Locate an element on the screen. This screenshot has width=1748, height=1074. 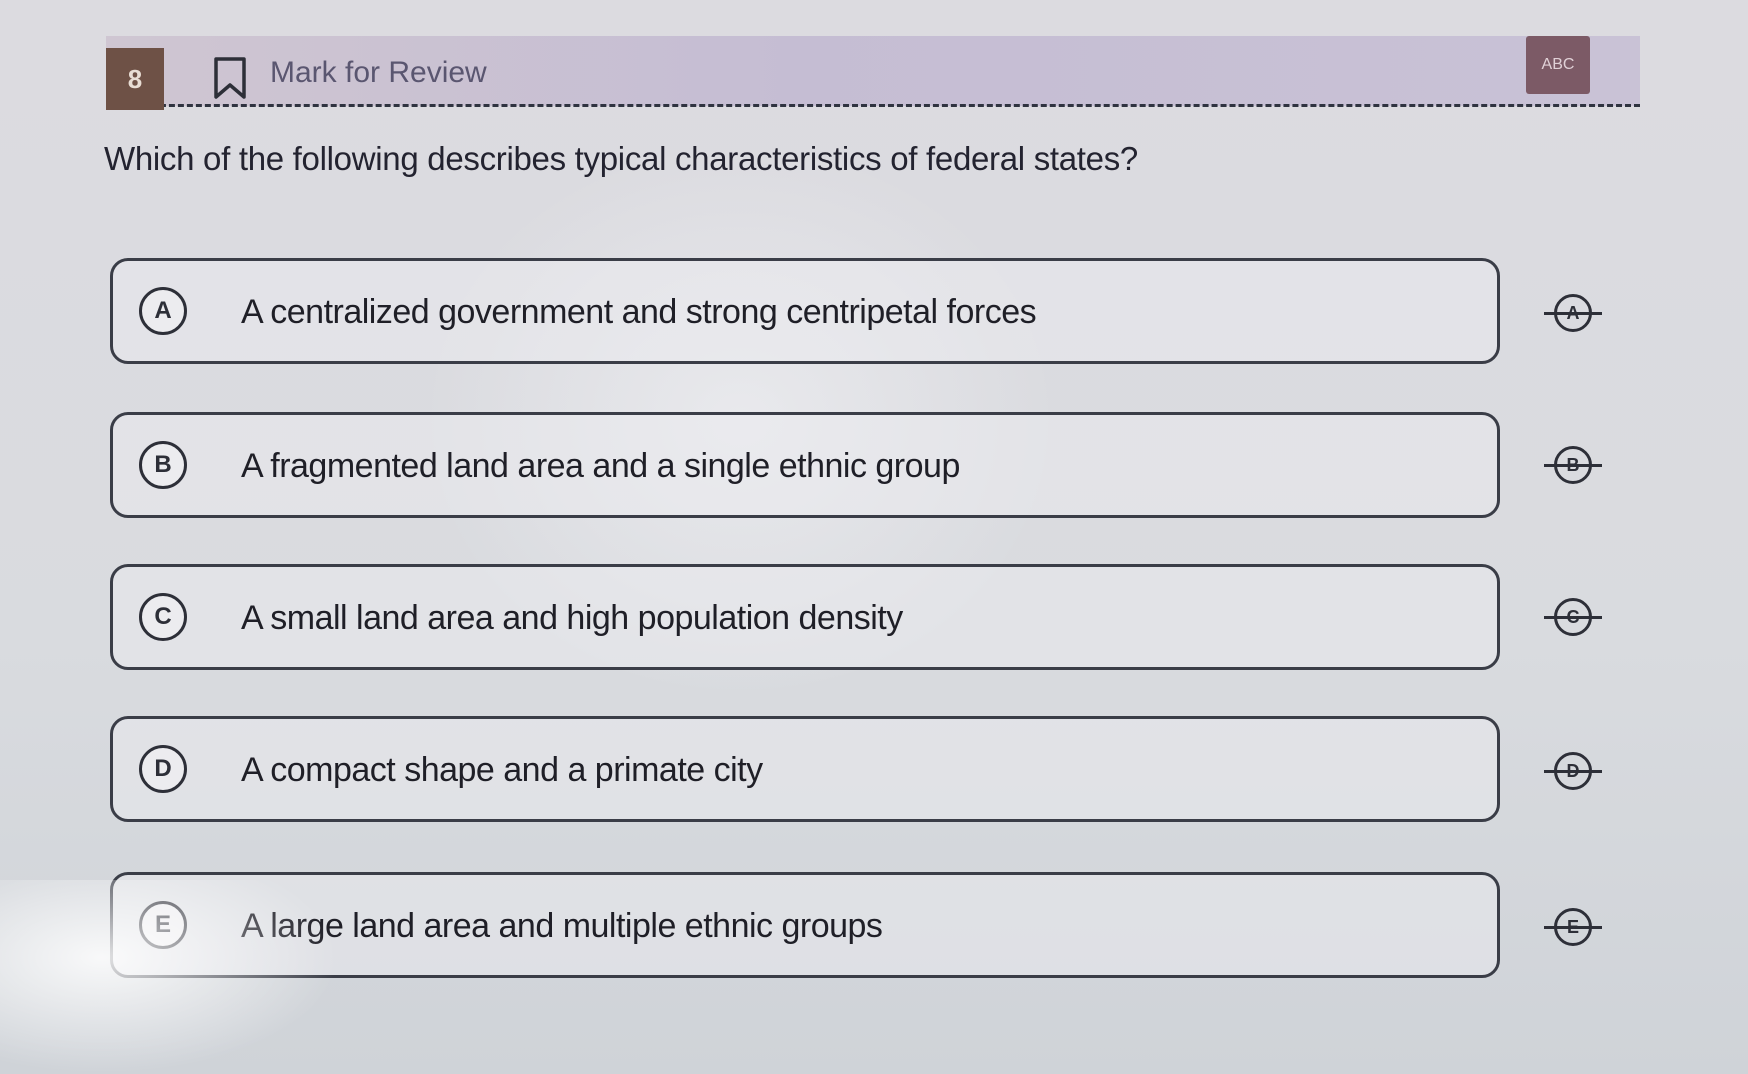
bookmark-icon is located at coordinates (230, 78).